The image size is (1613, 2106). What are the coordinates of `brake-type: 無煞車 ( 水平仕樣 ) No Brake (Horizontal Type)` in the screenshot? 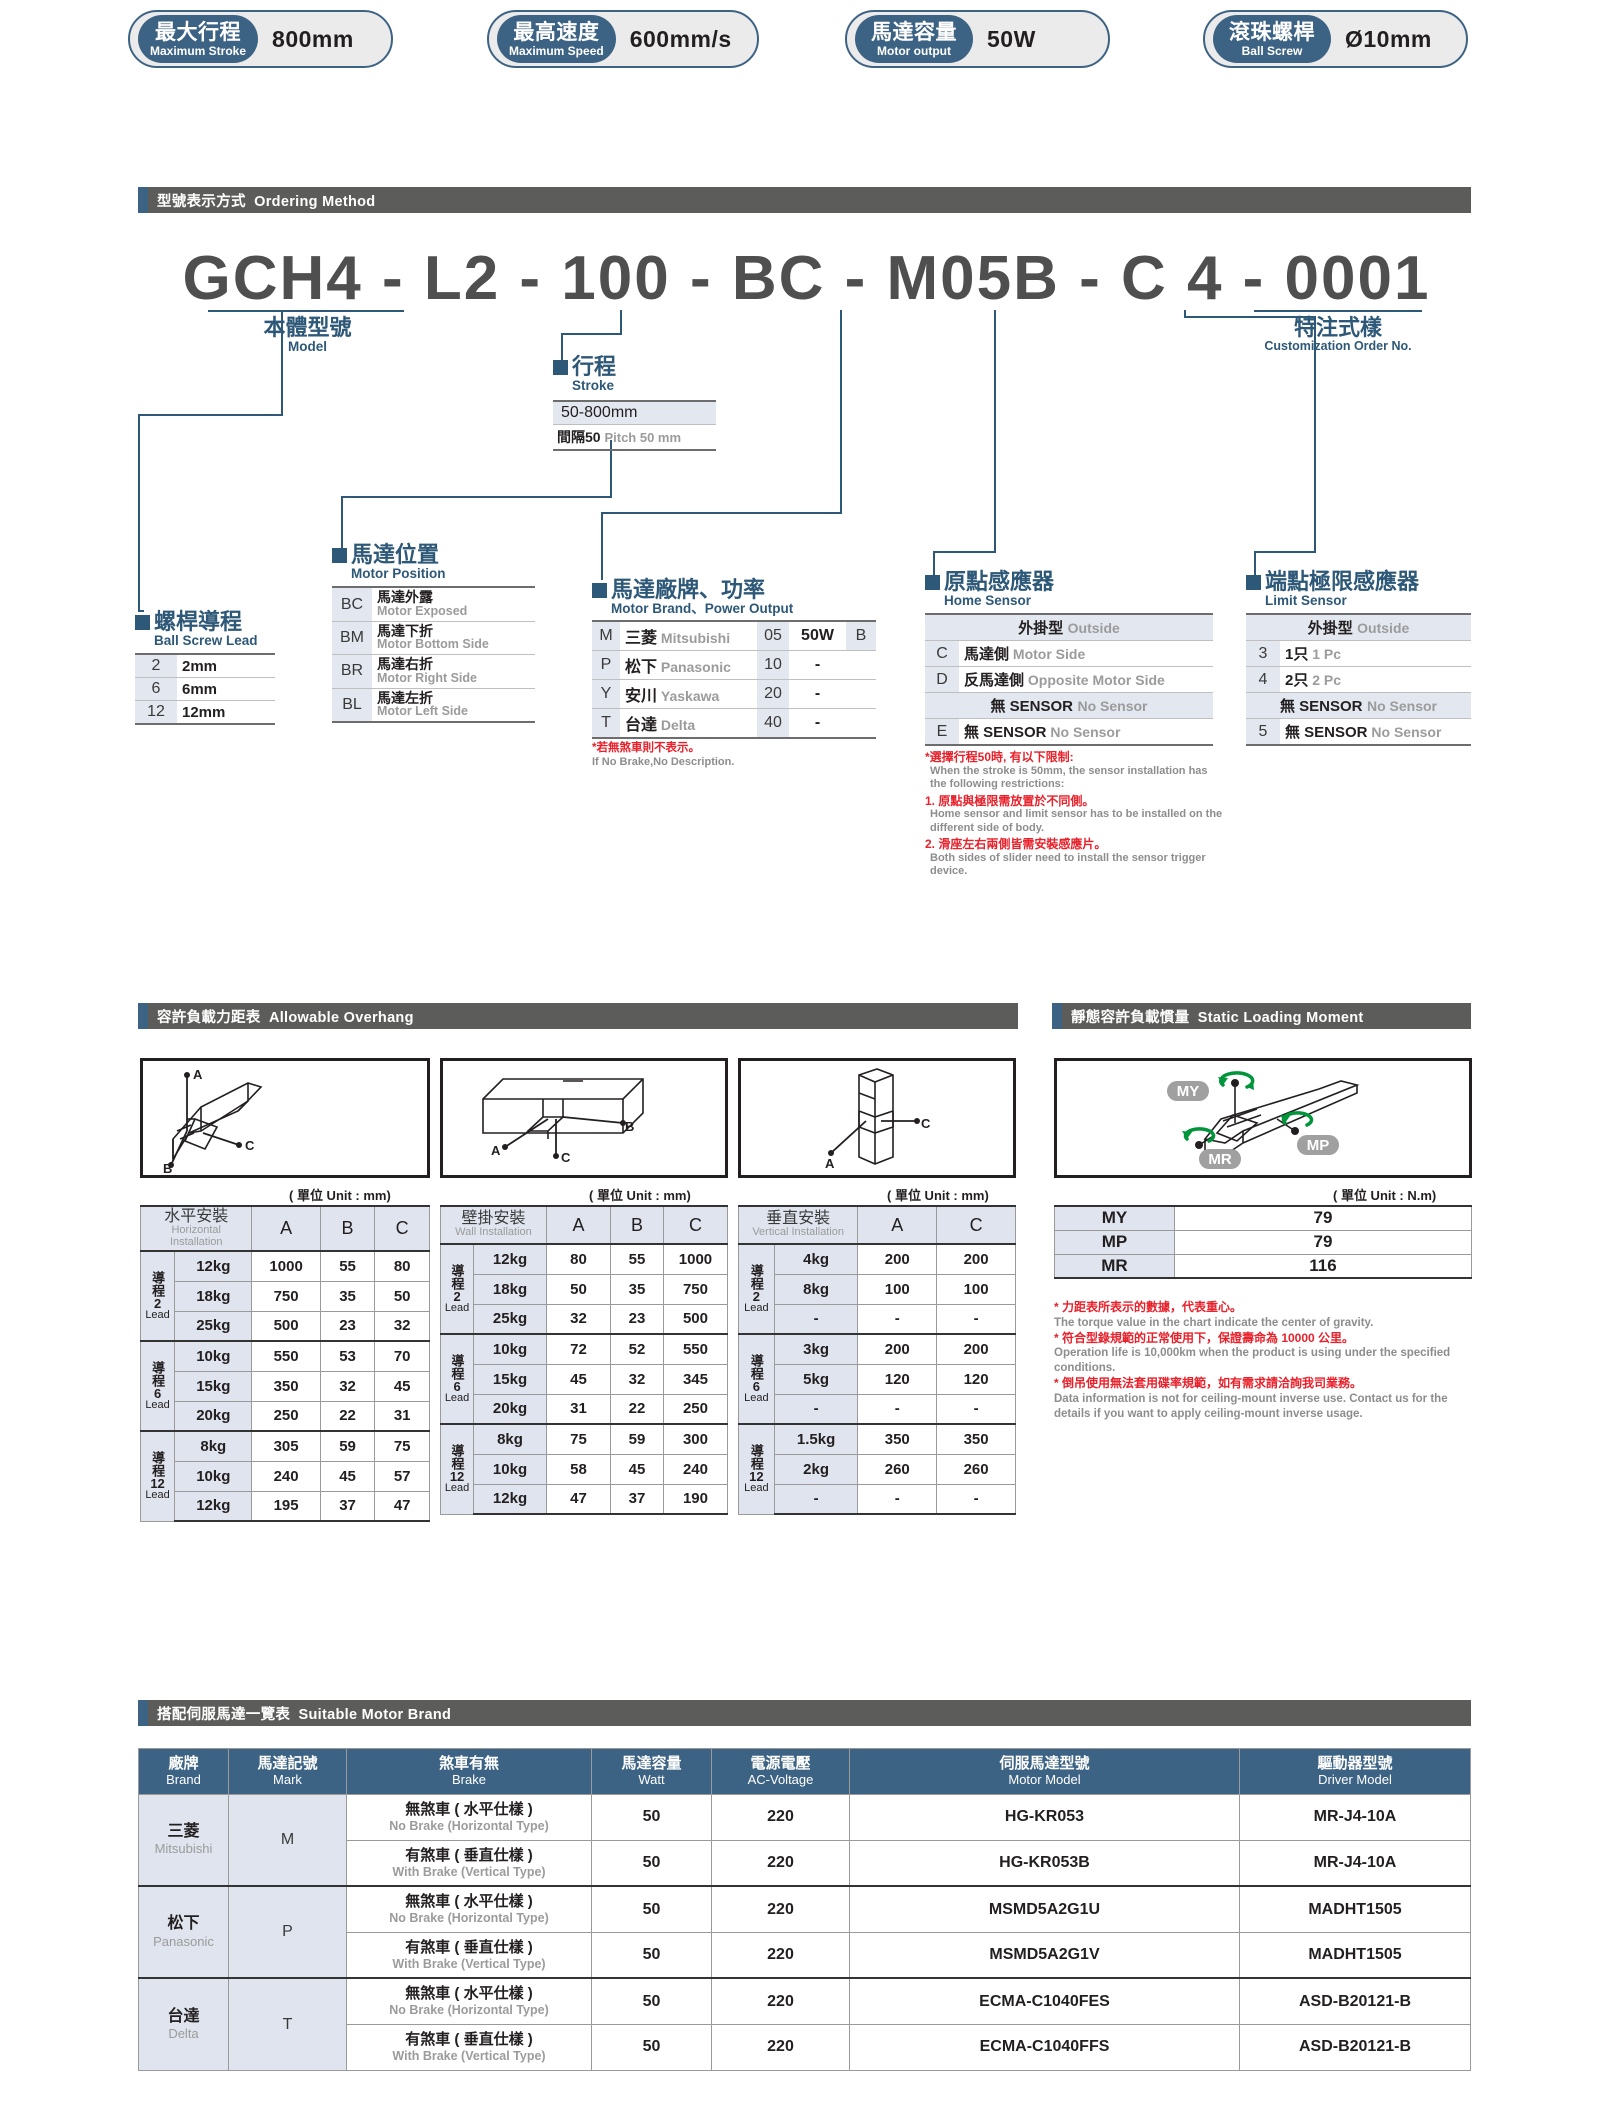 It's located at (469, 2001).